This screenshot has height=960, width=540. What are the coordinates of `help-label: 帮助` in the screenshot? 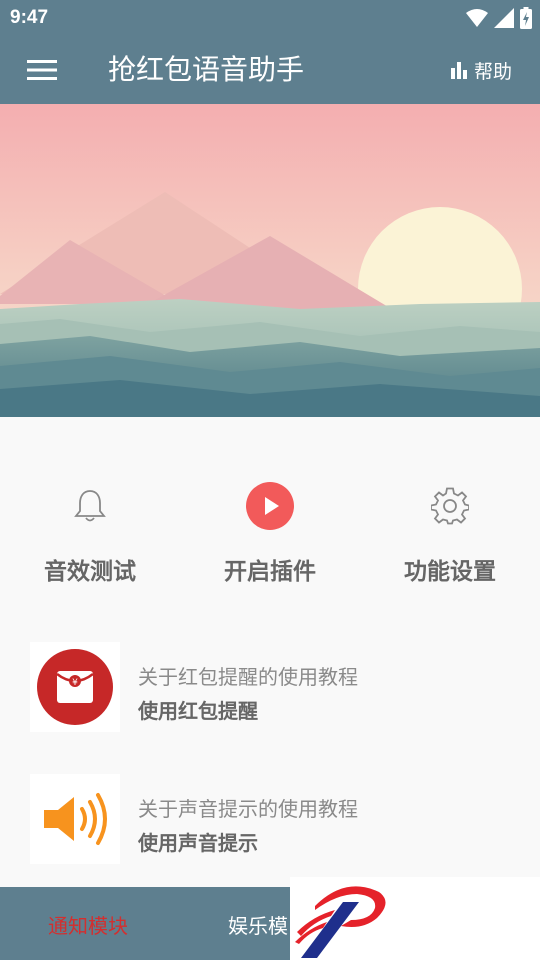 It's located at (492, 71).